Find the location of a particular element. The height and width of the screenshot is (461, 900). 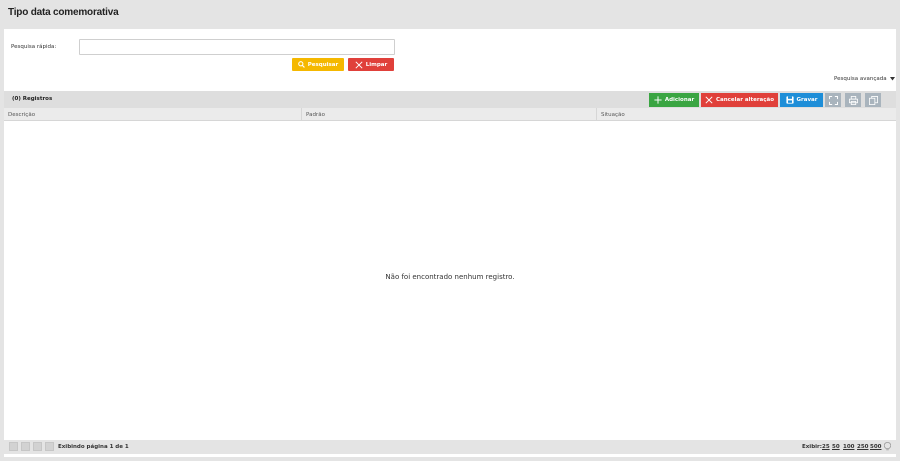

expand-icon is located at coordinates (833, 100).